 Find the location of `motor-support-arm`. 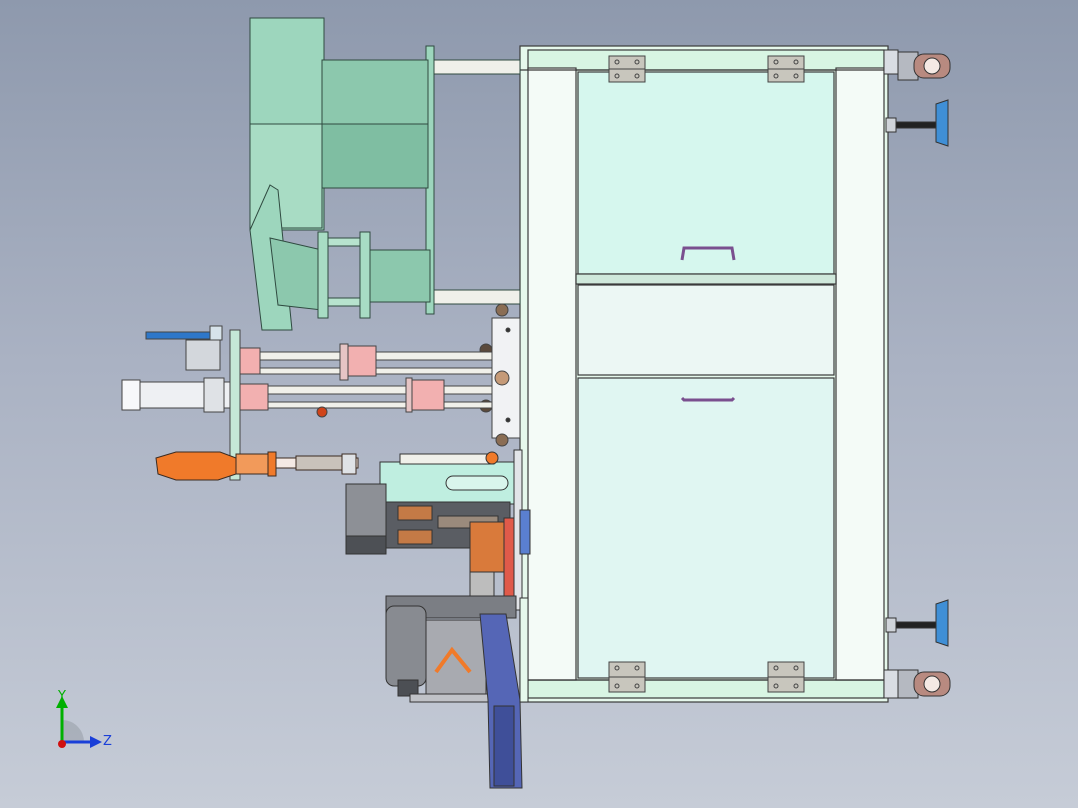

motor-support-arm is located at coordinates (296, 274).